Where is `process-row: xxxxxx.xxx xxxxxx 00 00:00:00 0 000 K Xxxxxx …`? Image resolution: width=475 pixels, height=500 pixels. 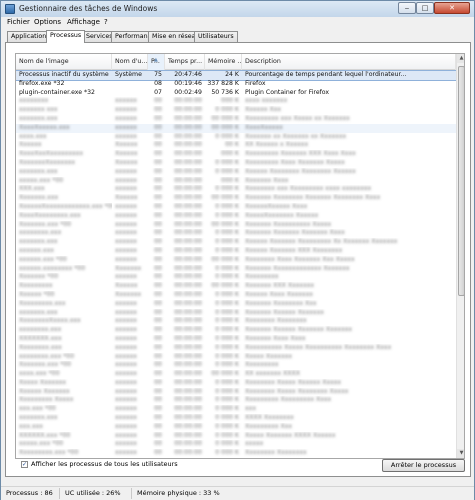 process-row: xxxxxx.xxx xxxxxx 00 00:00:00 0 000 K Xxxxxx … is located at coordinates (236, 251).